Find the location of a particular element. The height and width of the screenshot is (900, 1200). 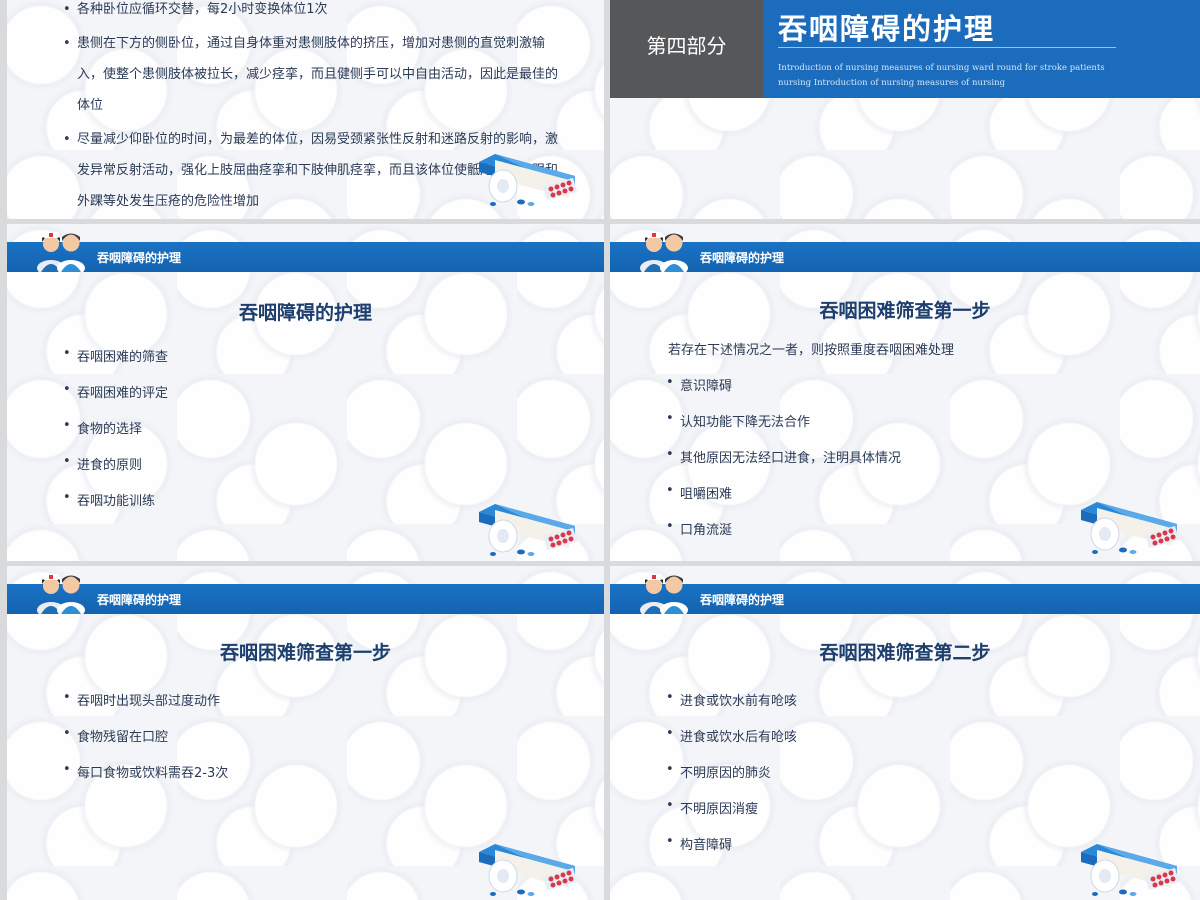

list-item: 意识障碍 is located at coordinates (876, 393).